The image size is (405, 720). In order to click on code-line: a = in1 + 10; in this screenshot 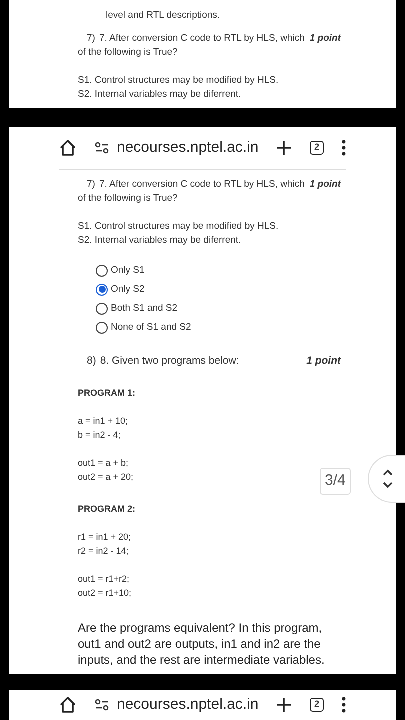, I will do `click(103, 421)`.